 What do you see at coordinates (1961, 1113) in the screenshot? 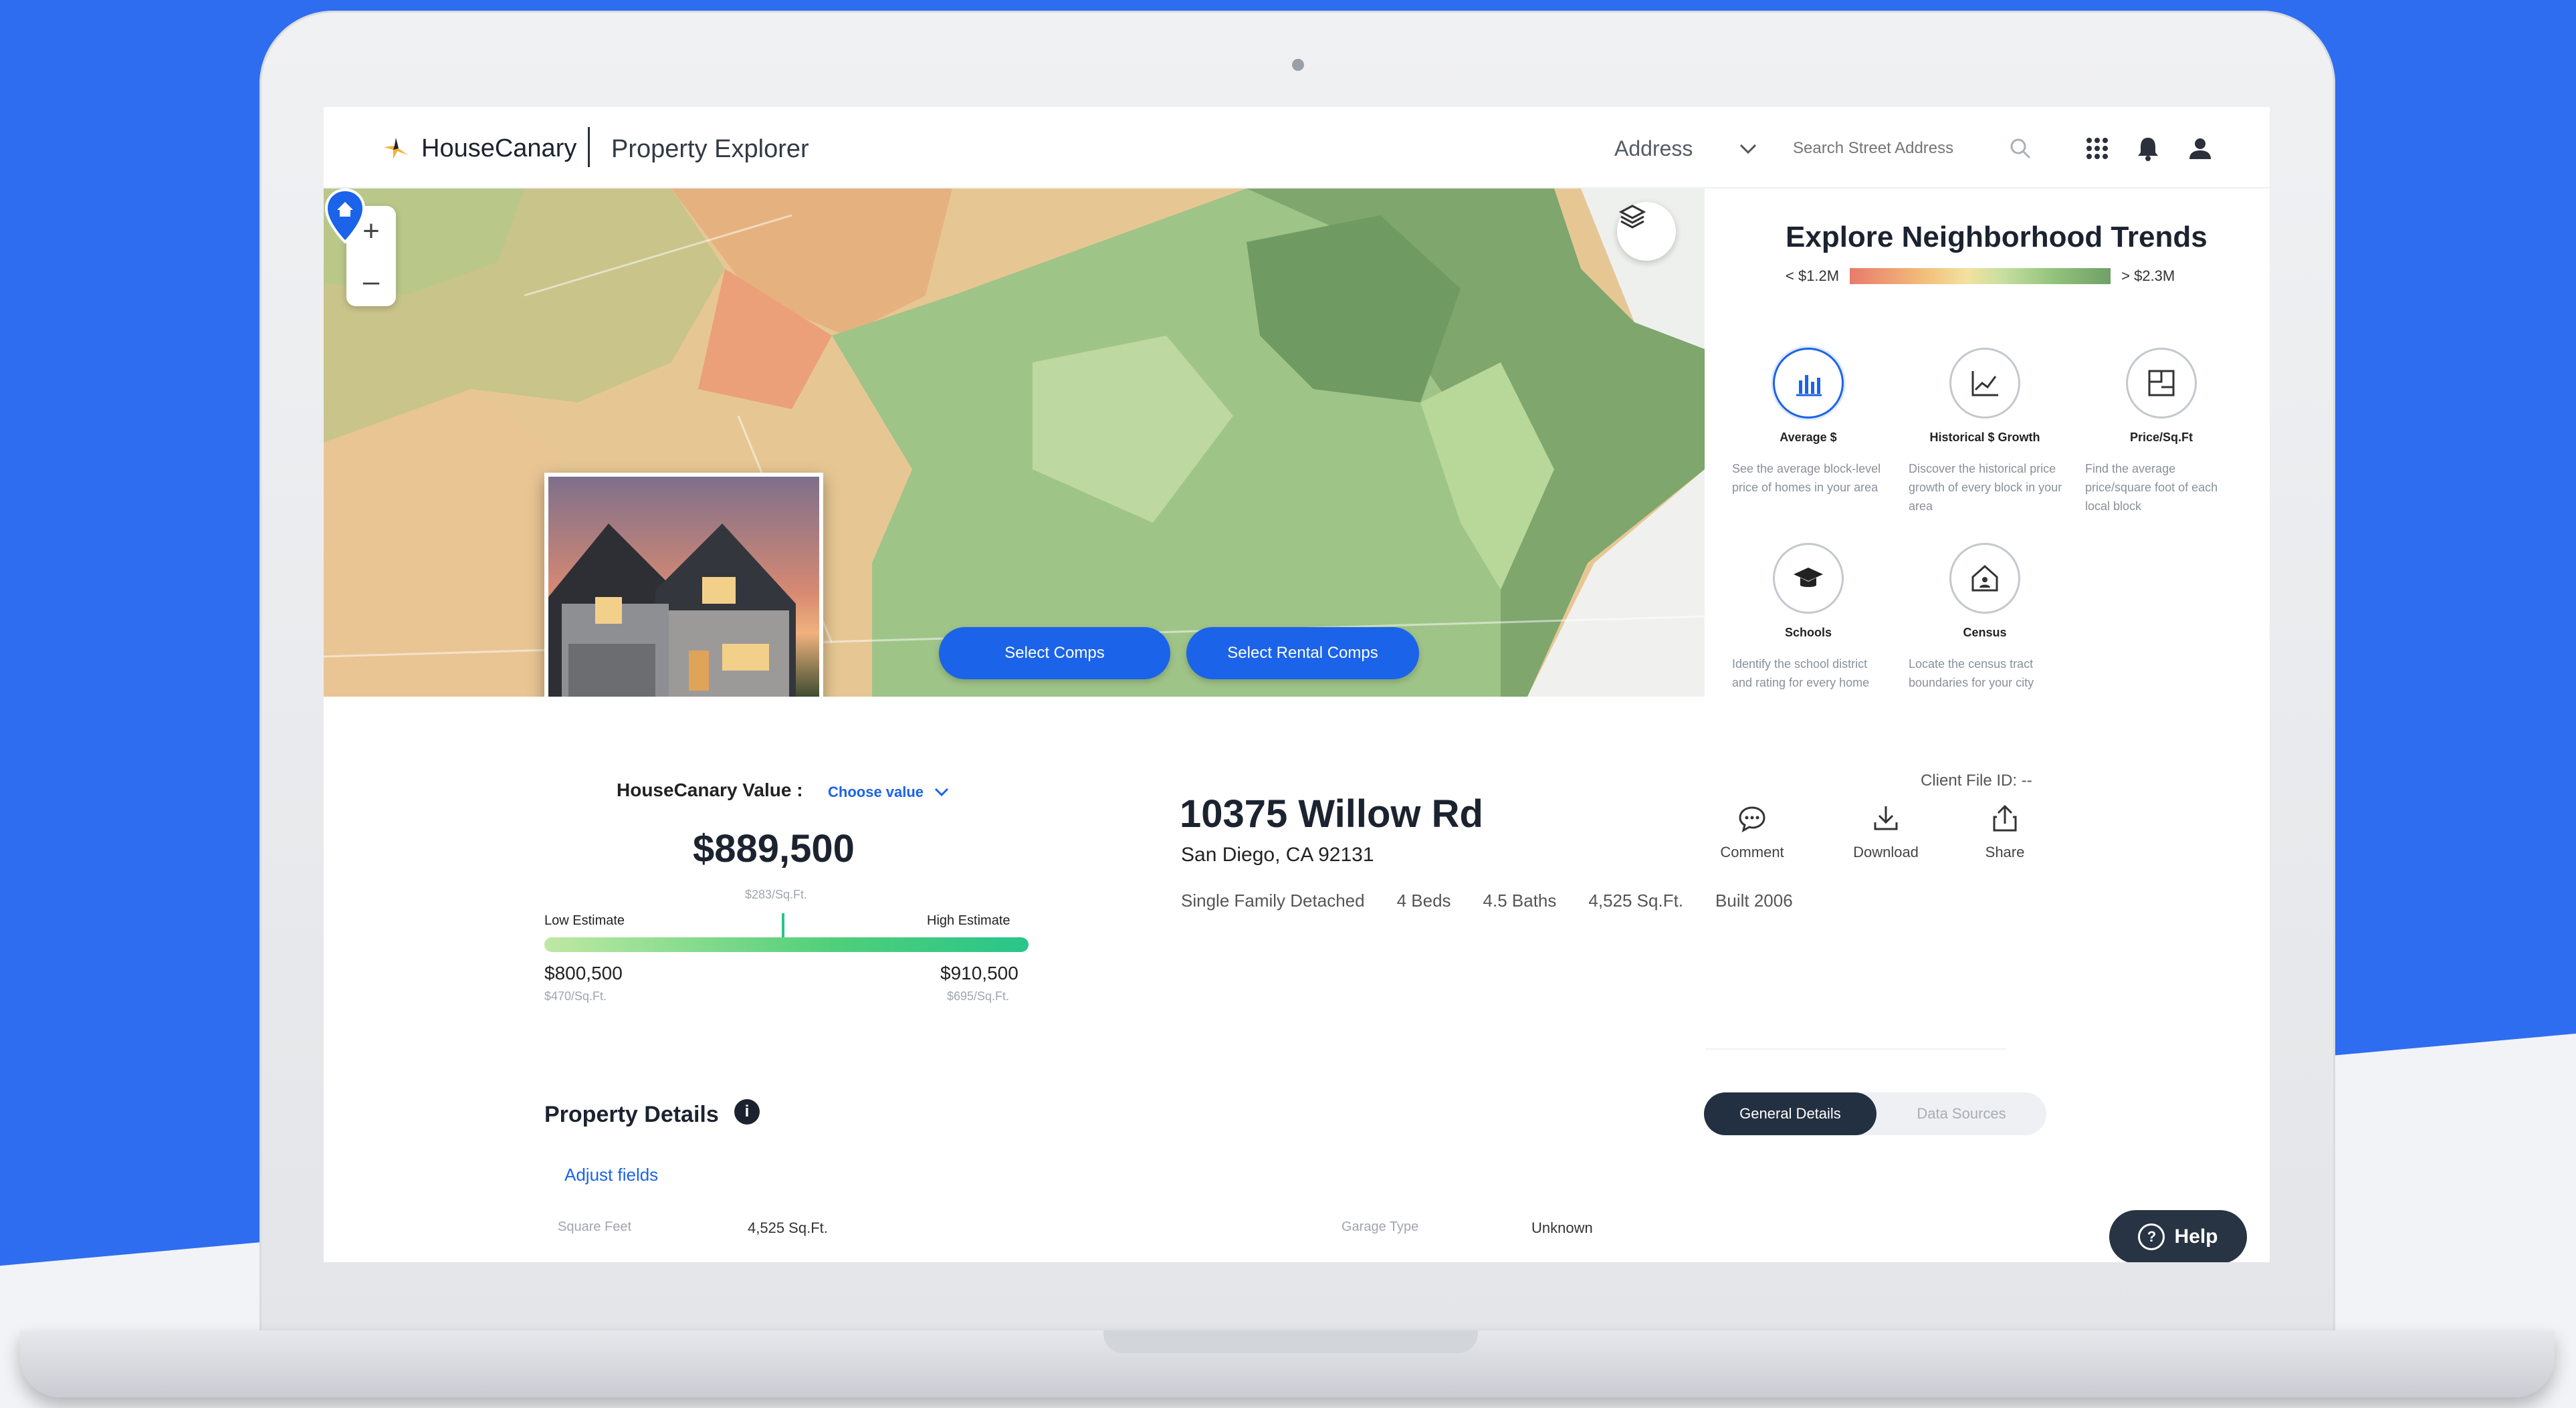
I see `tab-data-sources: Data Sources` at bounding box center [1961, 1113].